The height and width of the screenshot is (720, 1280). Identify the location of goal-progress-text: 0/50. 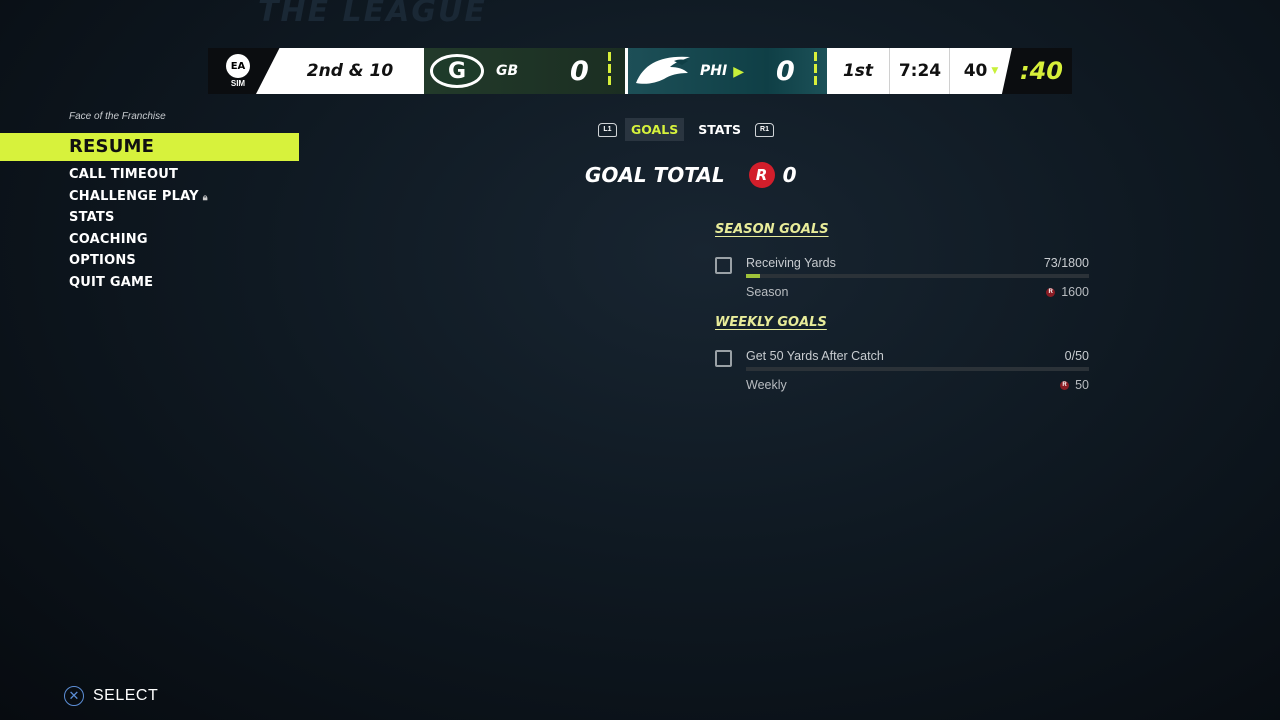
(1076, 356).